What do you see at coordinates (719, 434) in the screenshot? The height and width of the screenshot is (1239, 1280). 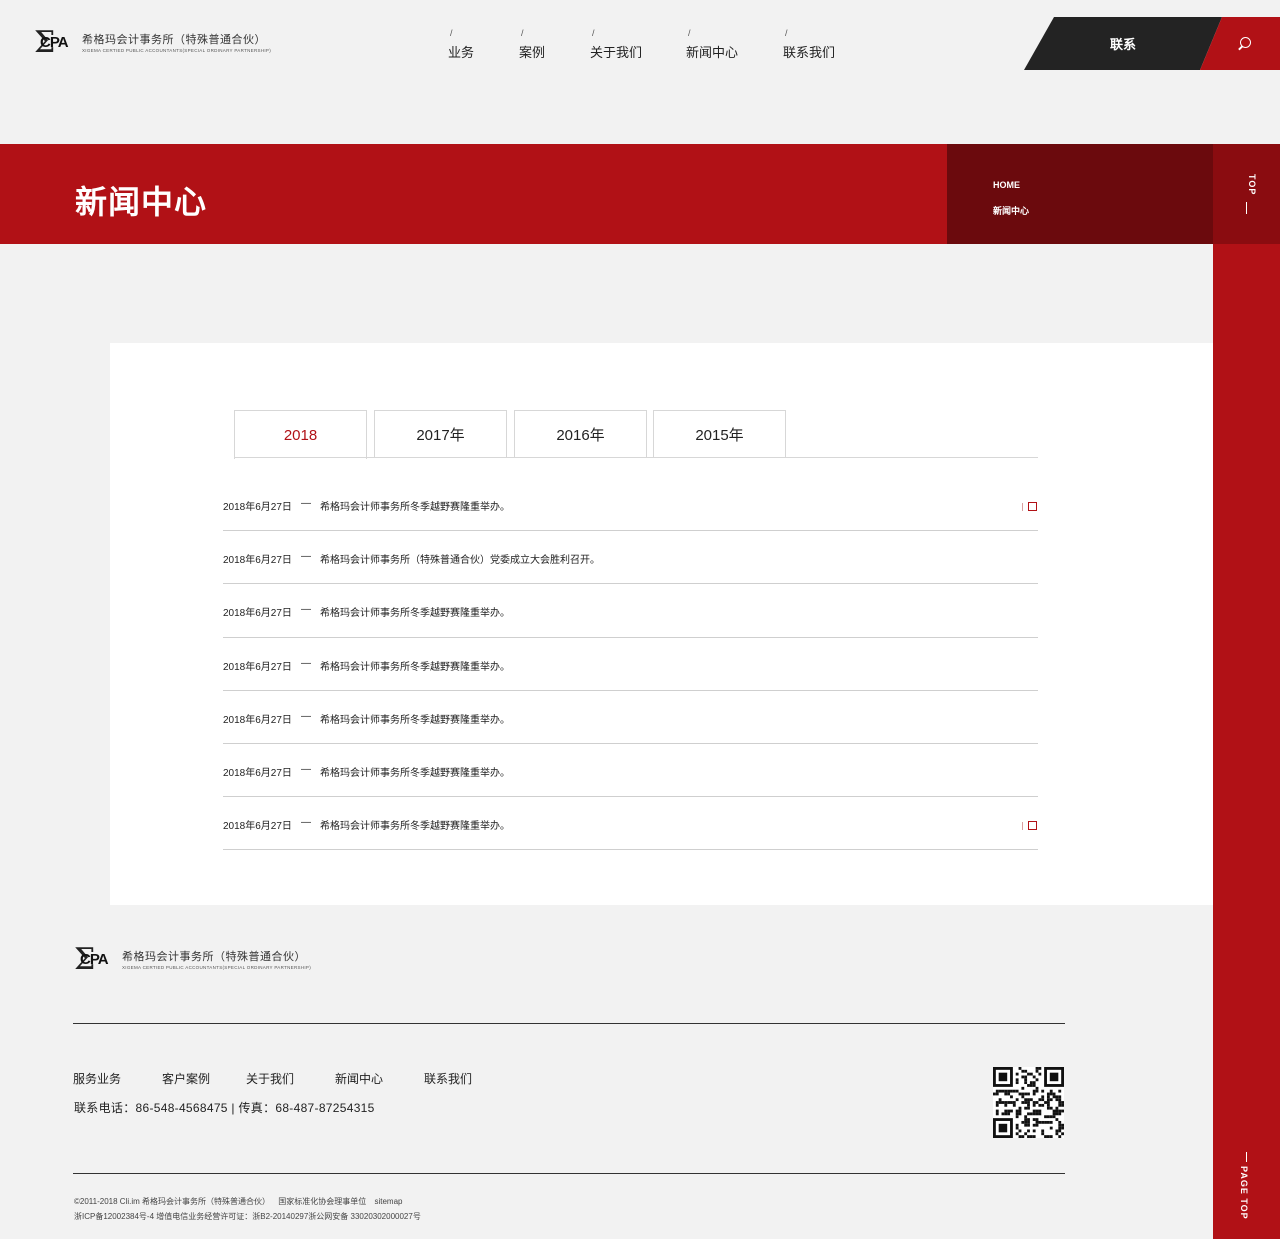 I see `tab-2015: 2015年` at bounding box center [719, 434].